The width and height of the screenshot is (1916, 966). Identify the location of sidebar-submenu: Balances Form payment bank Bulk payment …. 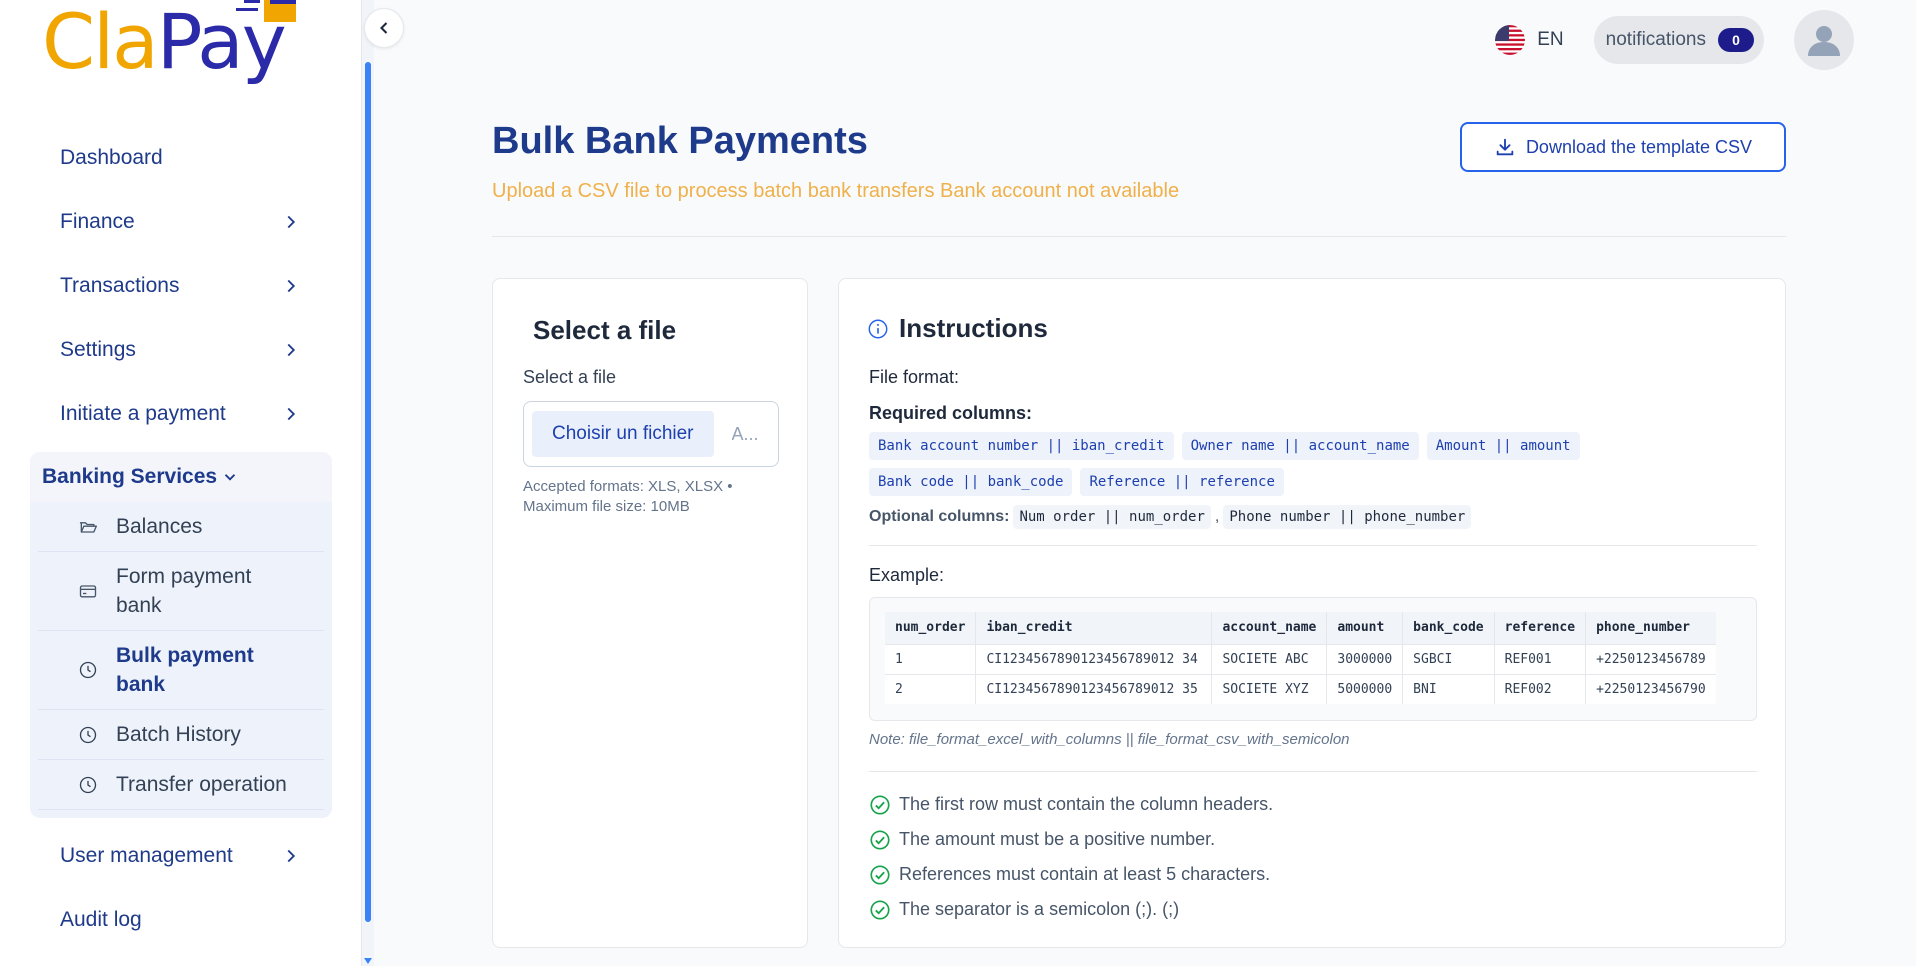
(181, 656).